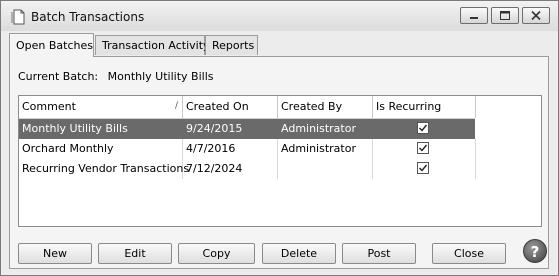 The image size is (559, 276). What do you see at coordinates (135, 253) in the screenshot?
I see `edit-button: Edit` at bounding box center [135, 253].